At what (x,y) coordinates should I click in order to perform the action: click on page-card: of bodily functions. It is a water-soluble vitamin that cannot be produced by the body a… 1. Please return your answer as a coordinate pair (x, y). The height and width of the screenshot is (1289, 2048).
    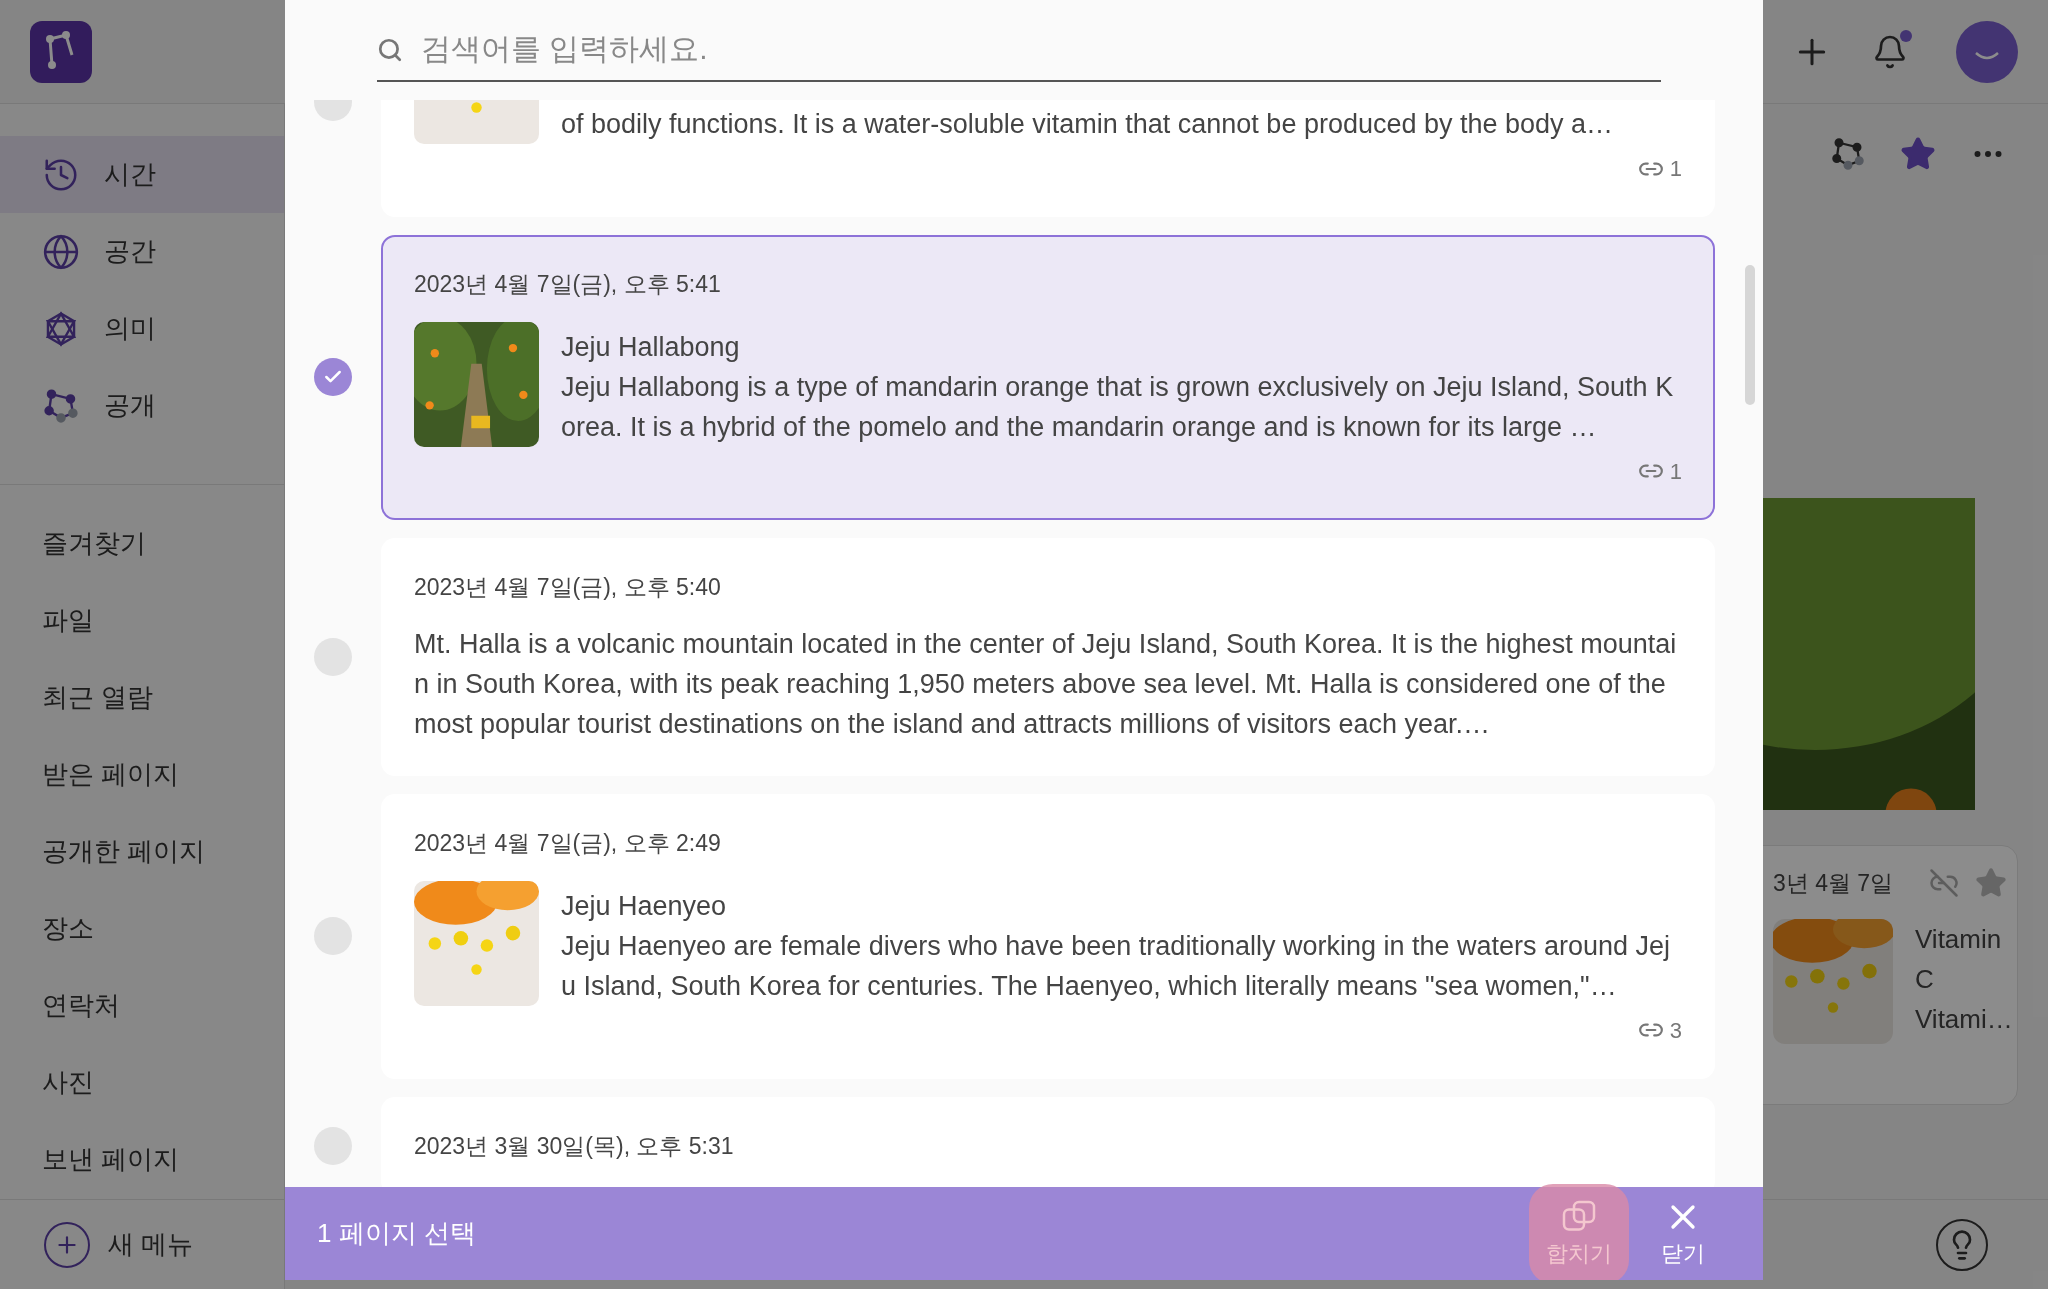
    Looking at the image, I should click on (1048, 158).